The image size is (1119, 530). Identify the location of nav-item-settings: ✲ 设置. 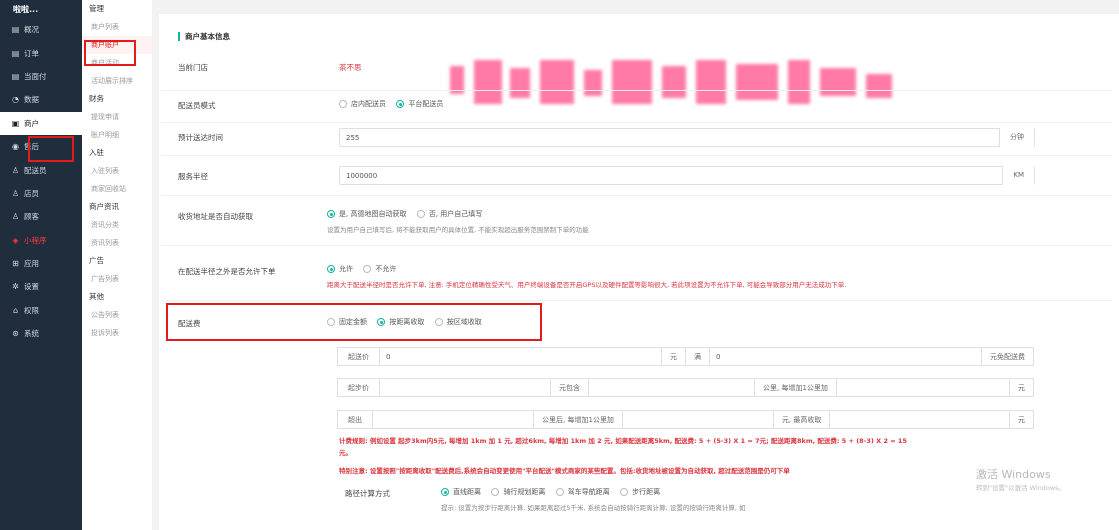
(41, 286).